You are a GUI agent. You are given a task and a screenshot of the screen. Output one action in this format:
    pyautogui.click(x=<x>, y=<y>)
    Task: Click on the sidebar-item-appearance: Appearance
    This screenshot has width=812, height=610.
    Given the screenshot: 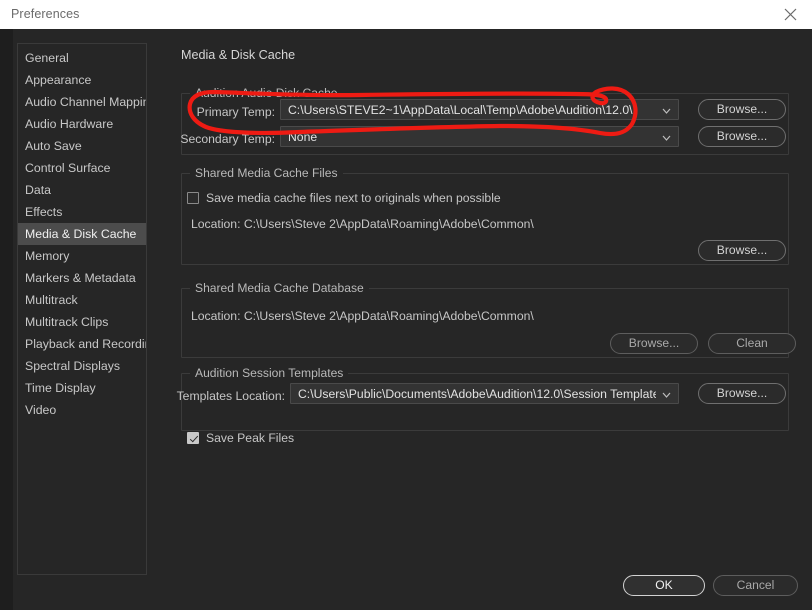 What is the action you would take?
    pyautogui.click(x=82, y=80)
    